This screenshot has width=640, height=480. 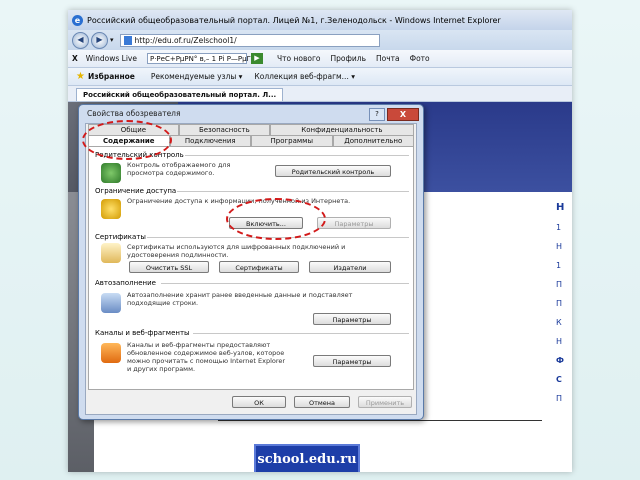 I want to click on ok-button: ОК, so click(x=259, y=402).